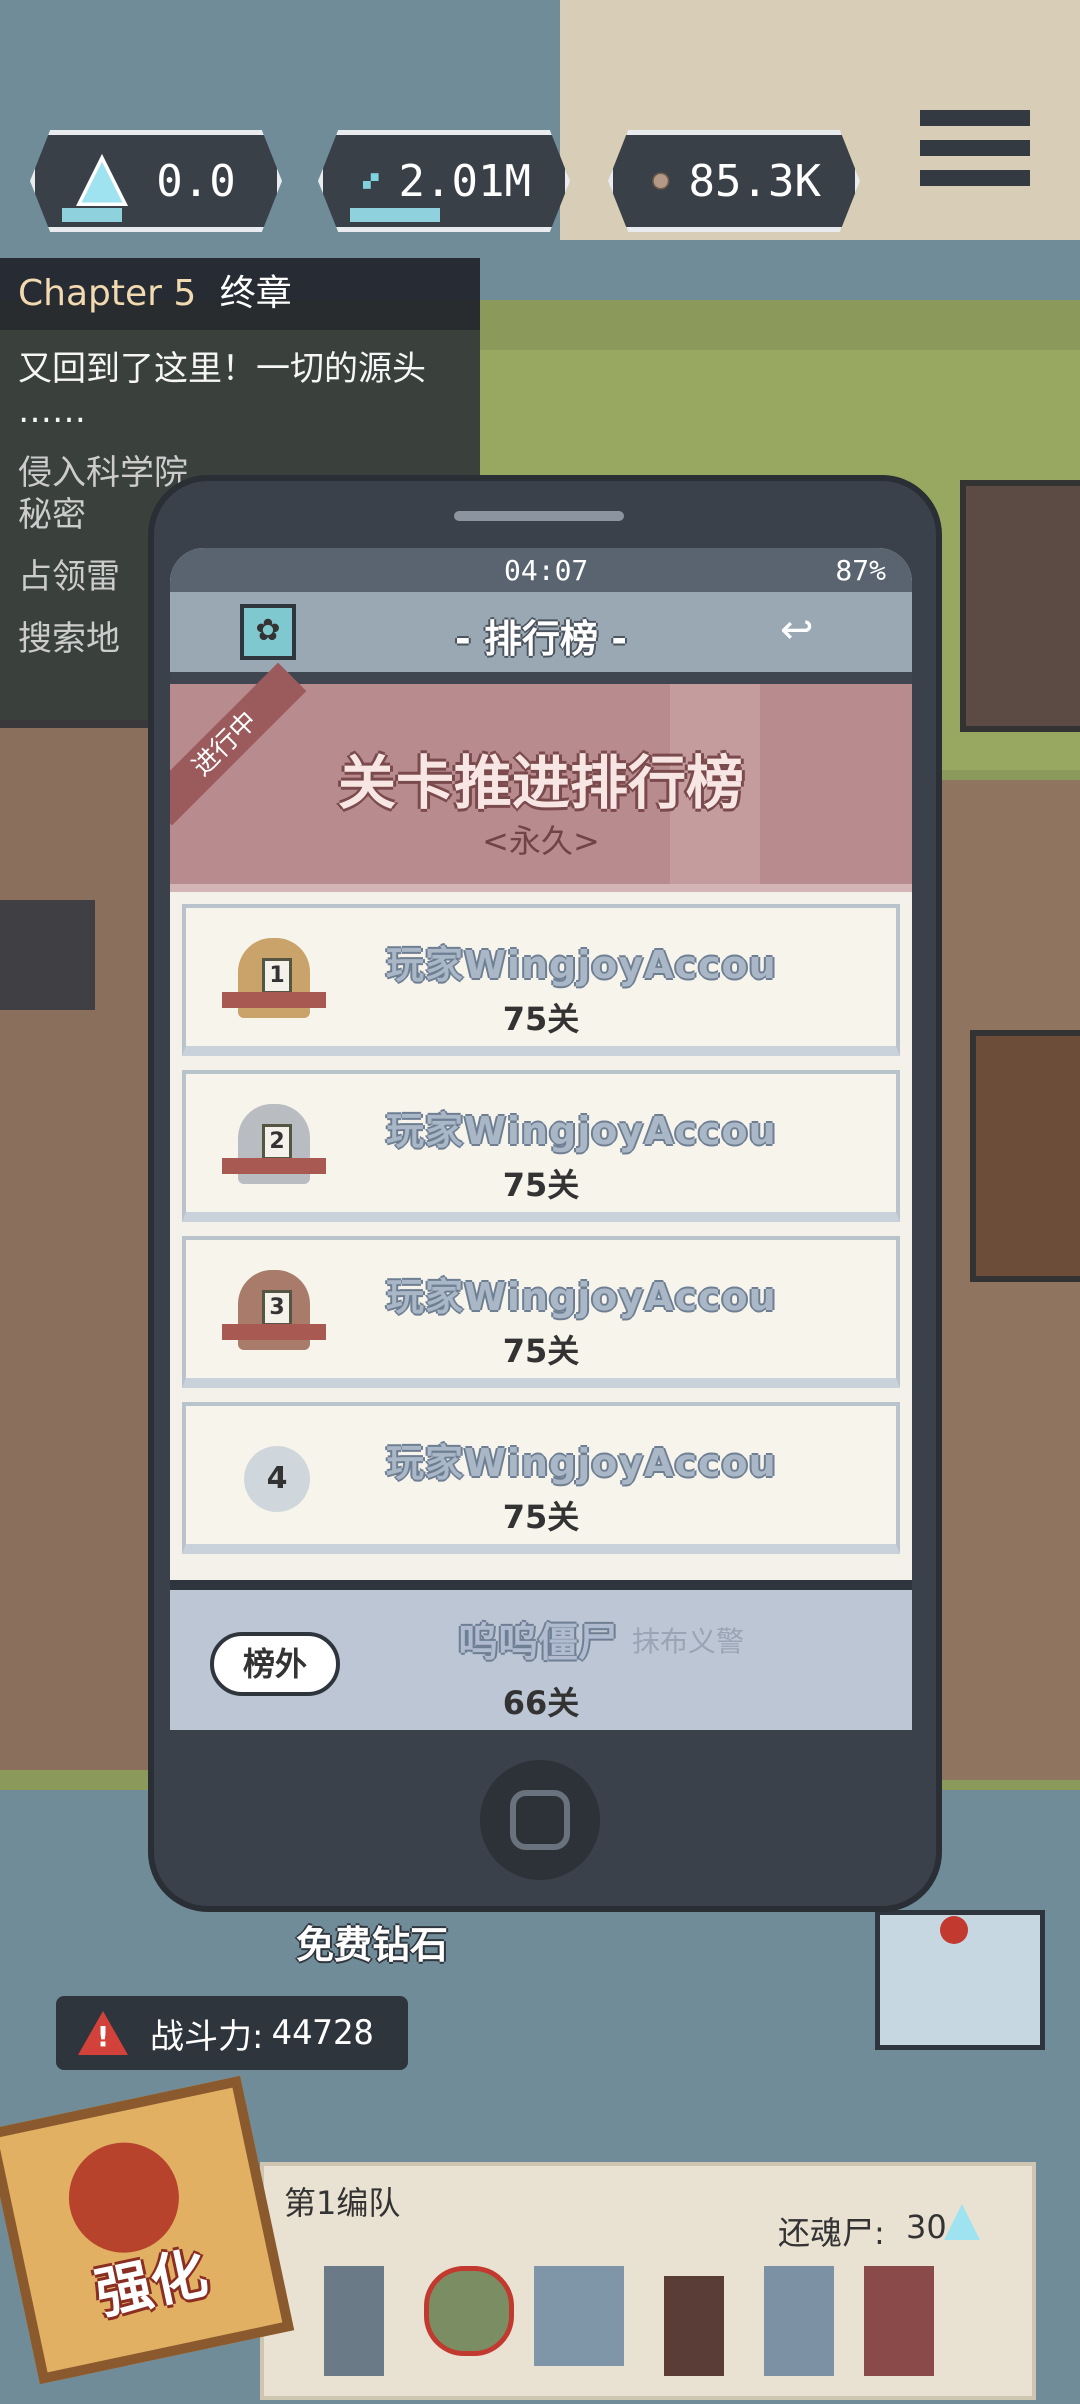  Describe the element at coordinates (661, 181) in the screenshot. I see `coin-icon` at that location.